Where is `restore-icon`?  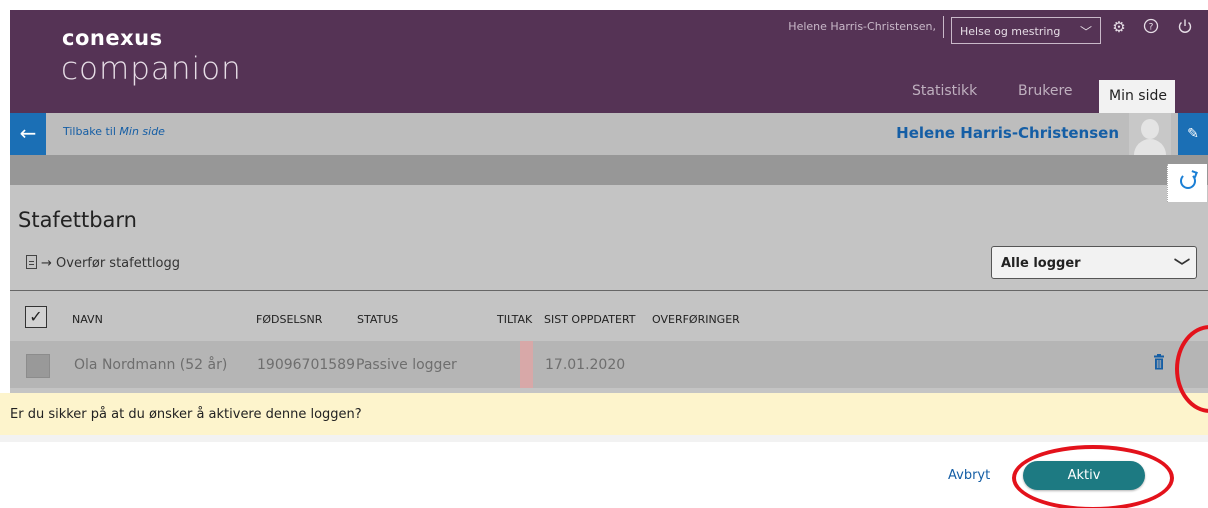 restore-icon is located at coordinates (1188, 181).